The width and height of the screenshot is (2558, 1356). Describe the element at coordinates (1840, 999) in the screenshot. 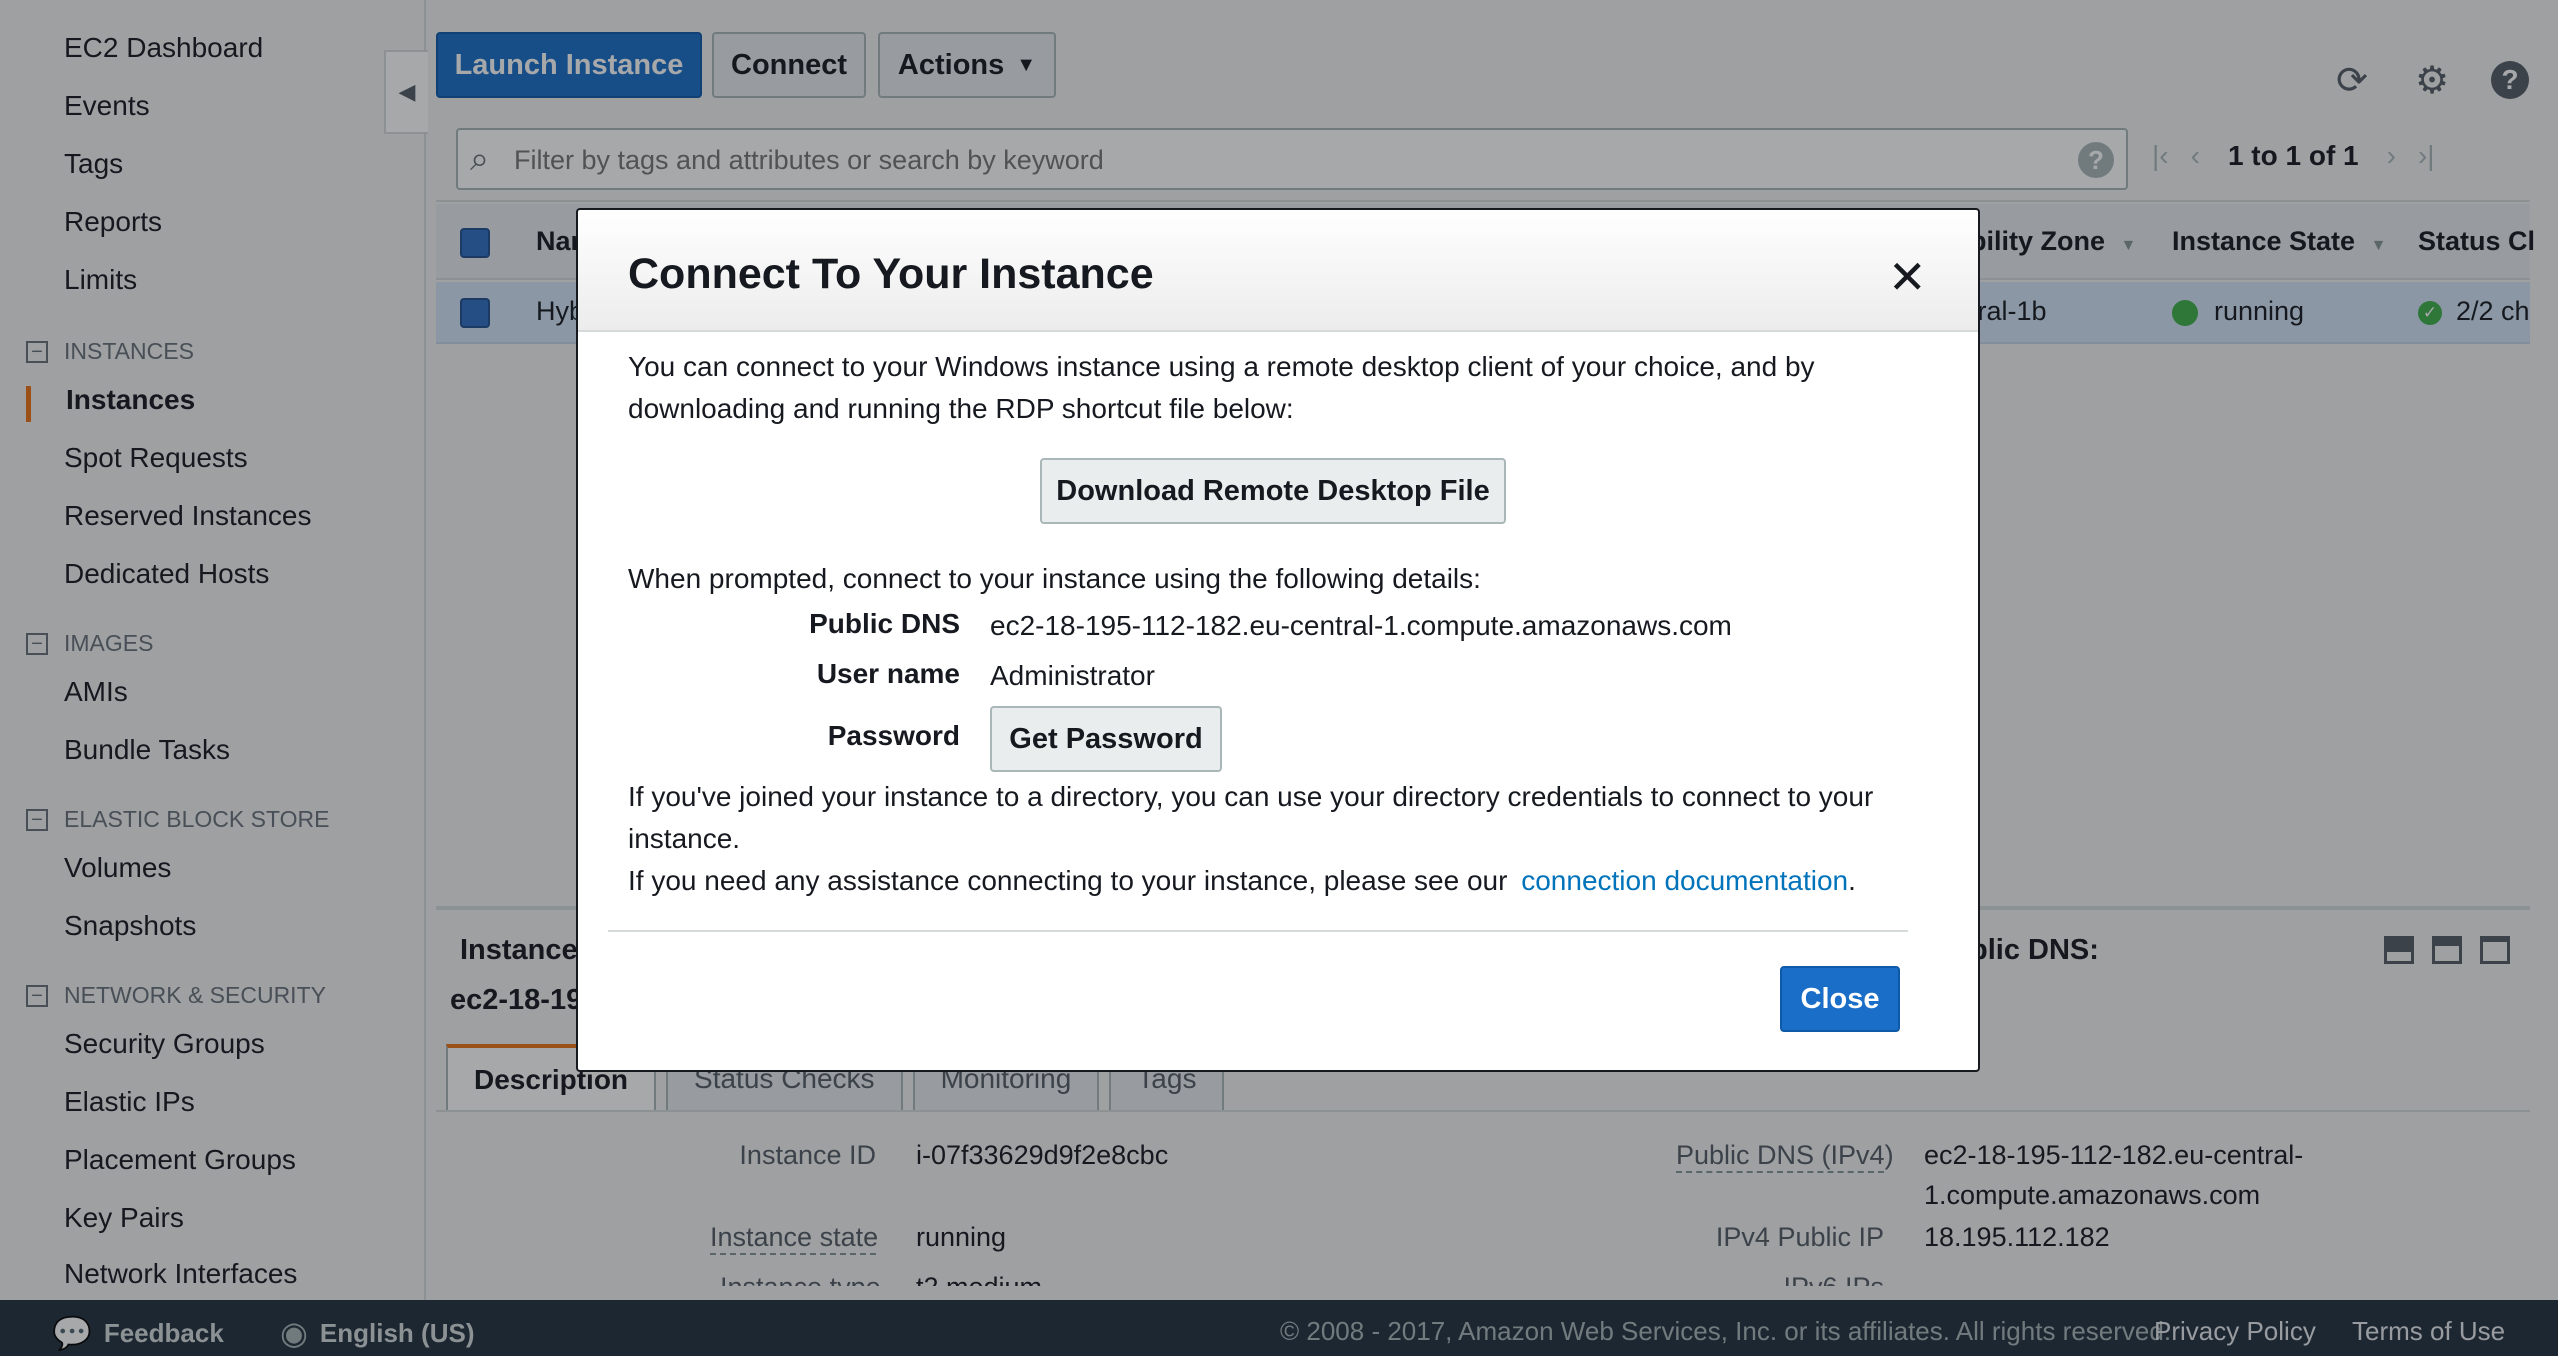

I see `close-button: Close` at that location.